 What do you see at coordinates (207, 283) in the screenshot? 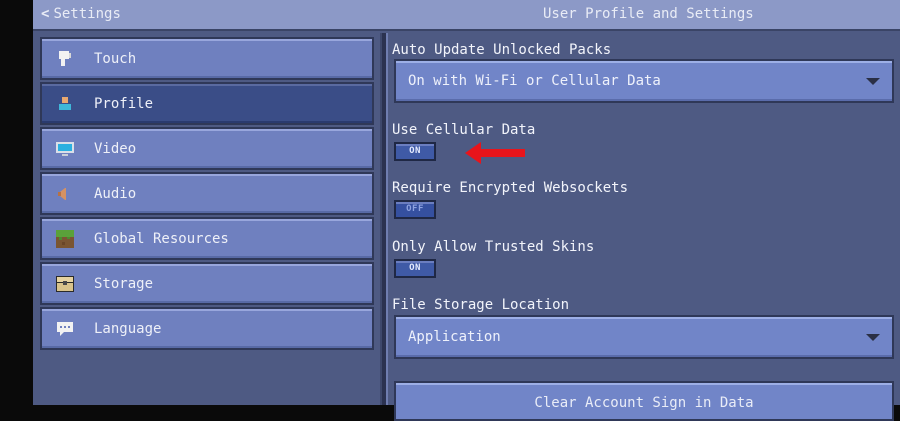
I see `sidebar-item-storage: Storage` at bounding box center [207, 283].